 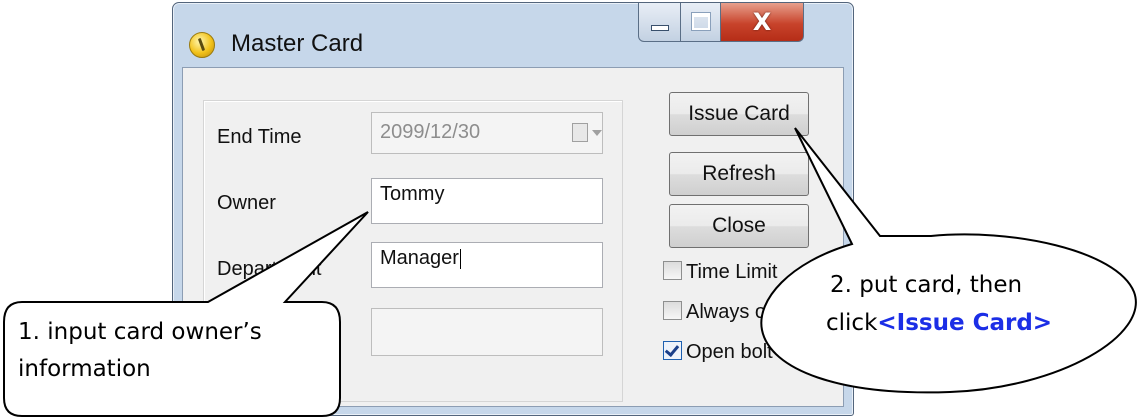 What do you see at coordinates (140, 332) in the screenshot?
I see `left-callout-line1: 1. input card owner’s` at bounding box center [140, 332].